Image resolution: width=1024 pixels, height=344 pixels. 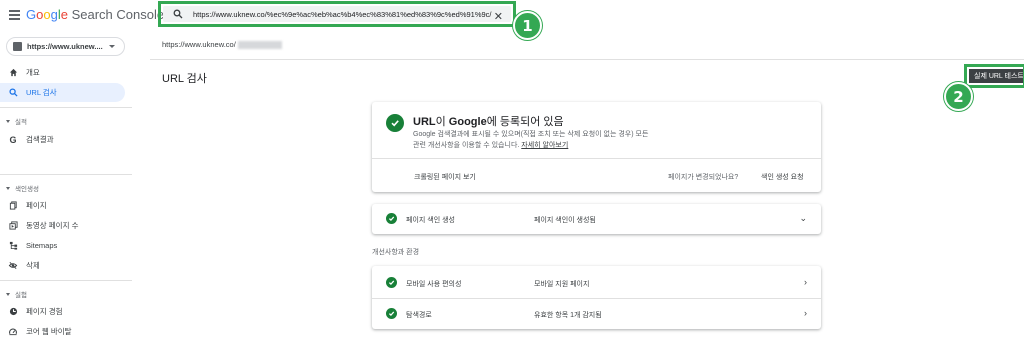 I want to click on nav-item-overview: 개요, so click(x=62, y=72).